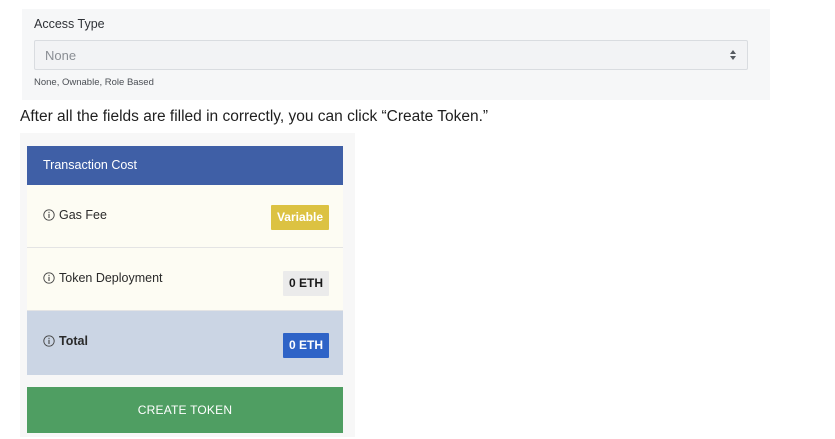 This screenshot has height=439, width=835. Describe the element at coordinates (185, 279) in the screenshot. I see `token-deployment-row: Token Deployment 0 ETH` at that location.